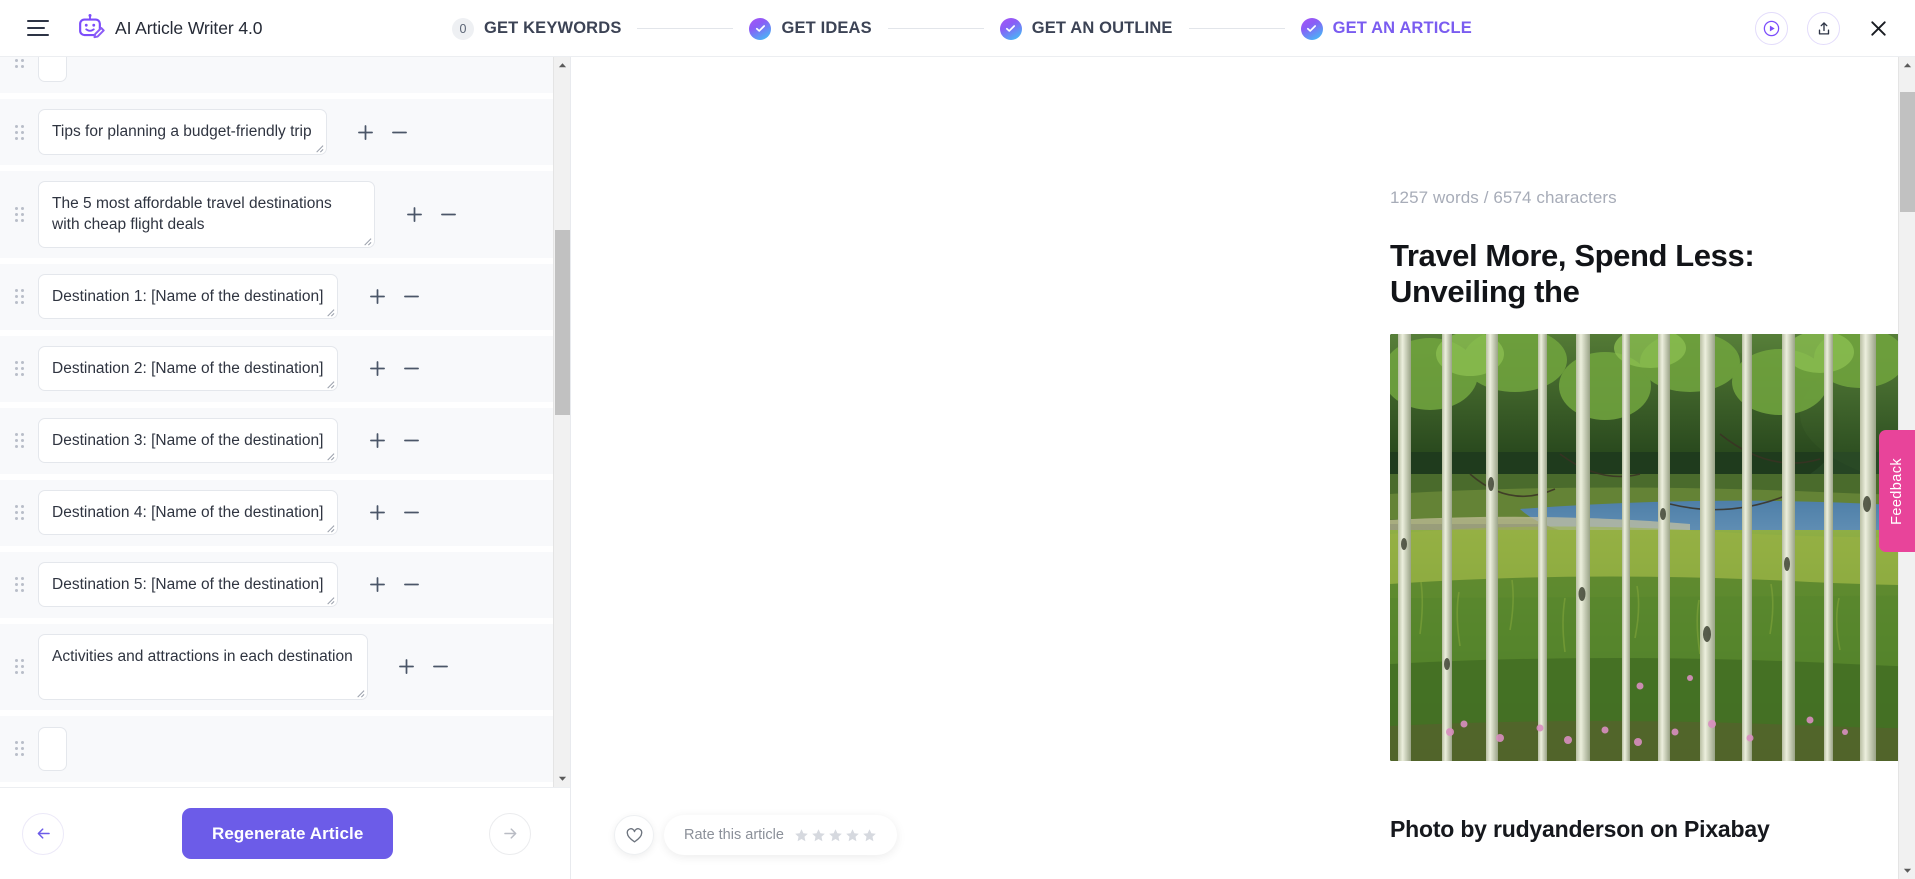 Image resolution: width=1915 pixels, height=879 pixels. Describe the element at coordinates (1878, 29) in the screenshot. I see `close-icon` at that location.